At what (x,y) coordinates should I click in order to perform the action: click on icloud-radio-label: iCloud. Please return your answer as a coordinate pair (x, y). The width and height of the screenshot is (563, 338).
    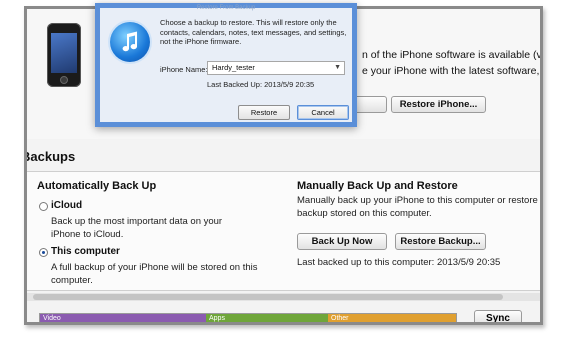
    Looking at the image, I should click on (66, 205).